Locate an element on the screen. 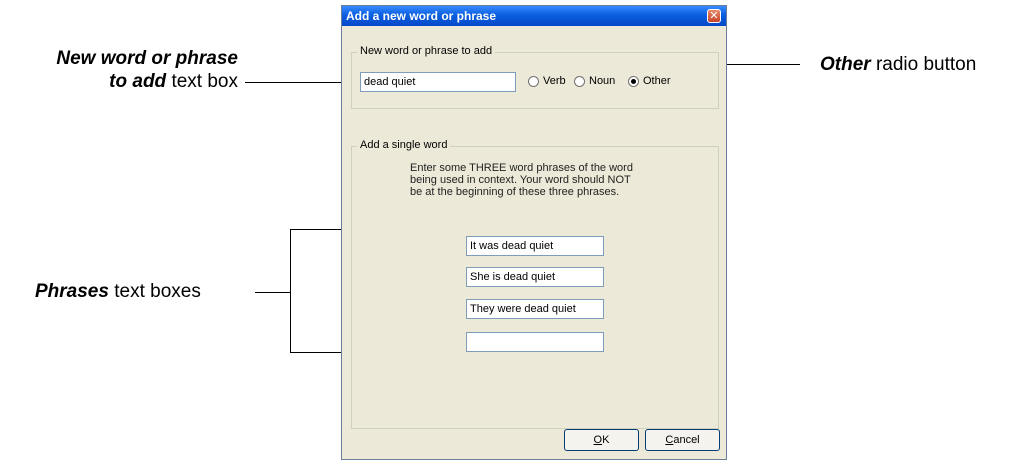  radio-noun-circle is located at coordinates (579, 81).